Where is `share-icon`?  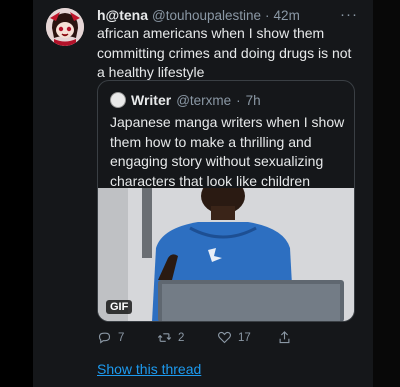 share-icon is located at coordinates (284, 337).